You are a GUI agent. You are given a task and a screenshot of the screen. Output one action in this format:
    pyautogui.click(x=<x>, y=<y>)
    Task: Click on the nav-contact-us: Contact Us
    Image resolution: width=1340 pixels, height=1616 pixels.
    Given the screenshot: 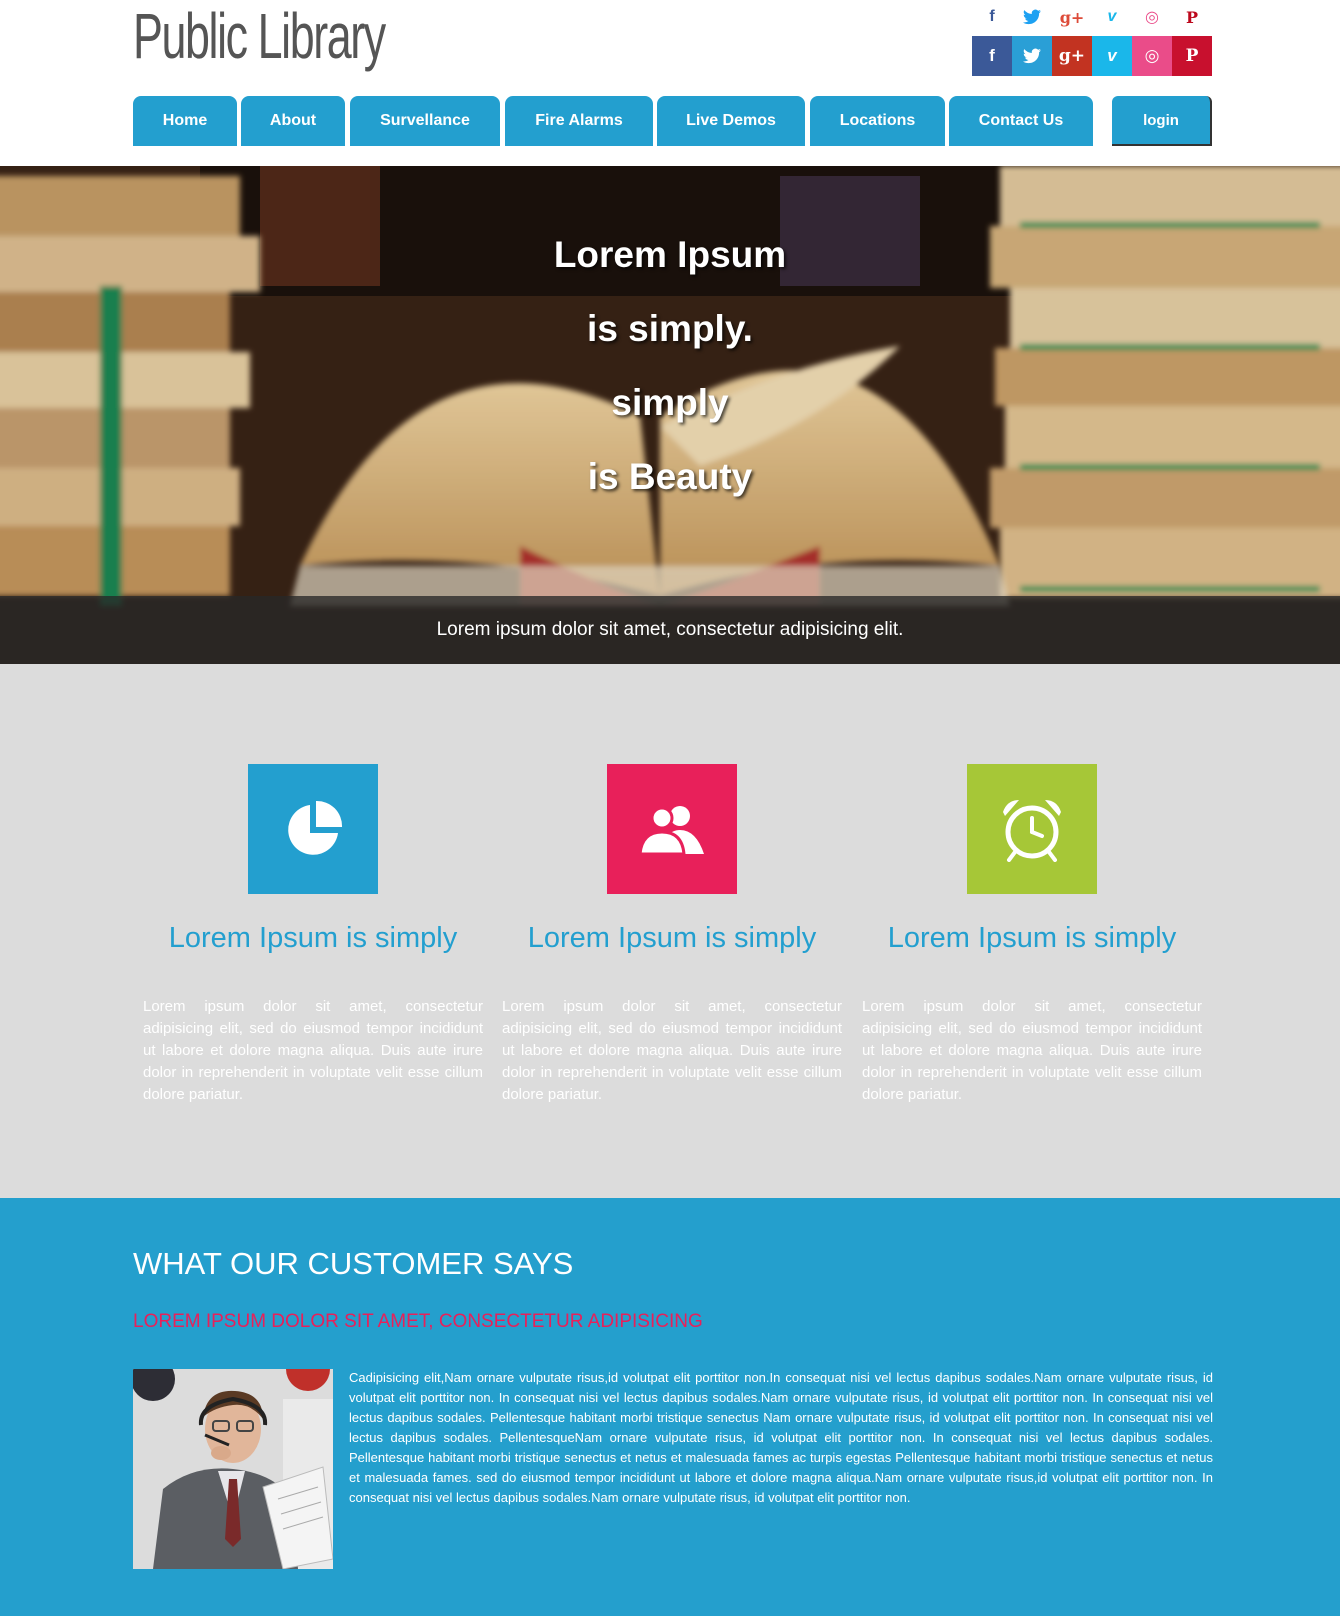 What is the action you would take?
    pyautogui.click(x=1021, y=121)
    